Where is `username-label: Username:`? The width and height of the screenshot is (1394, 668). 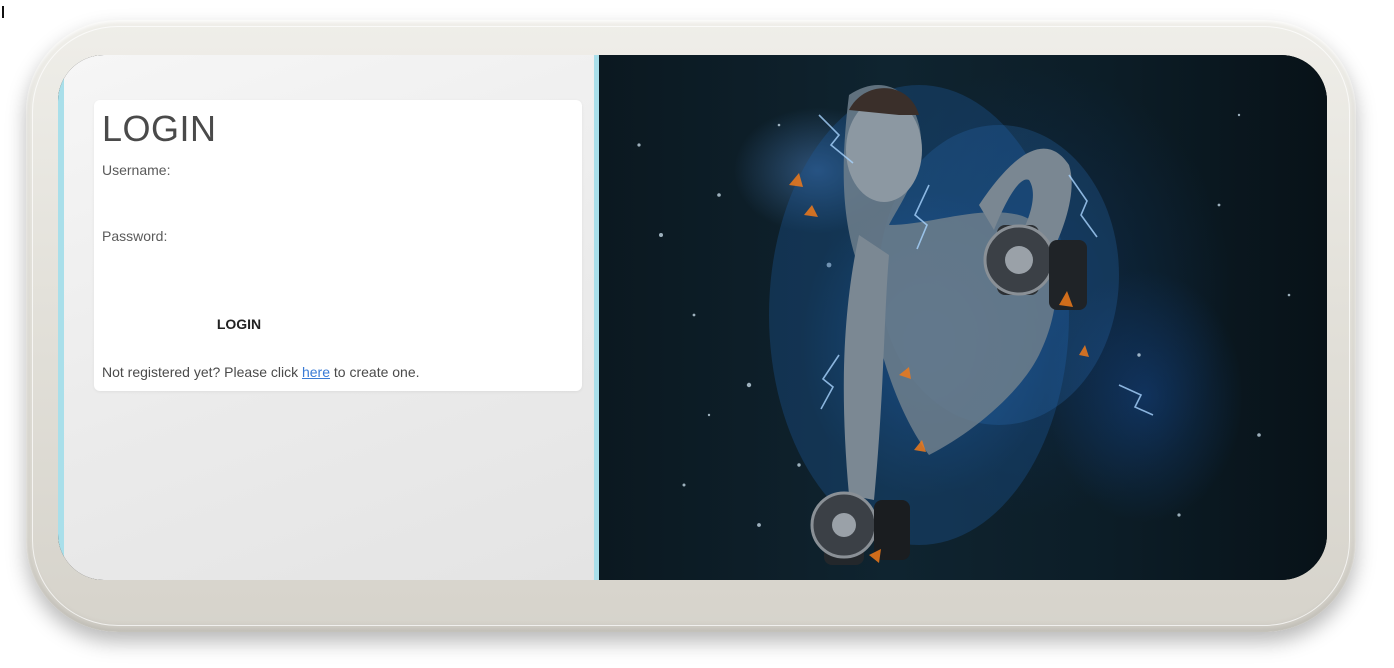
username-label: Username: is located at coordinates (136, 170).